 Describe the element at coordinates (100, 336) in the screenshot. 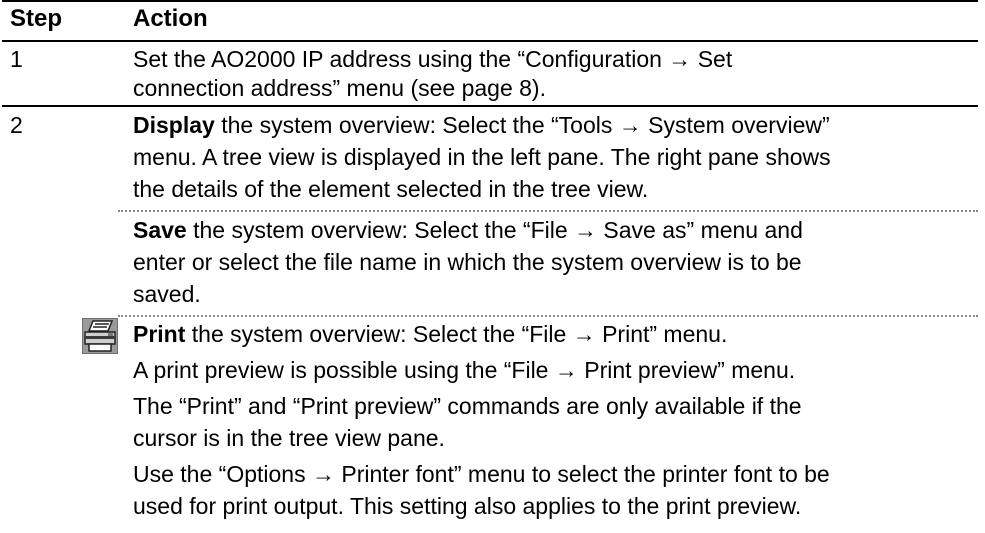

I see `printer-icon` at that location.